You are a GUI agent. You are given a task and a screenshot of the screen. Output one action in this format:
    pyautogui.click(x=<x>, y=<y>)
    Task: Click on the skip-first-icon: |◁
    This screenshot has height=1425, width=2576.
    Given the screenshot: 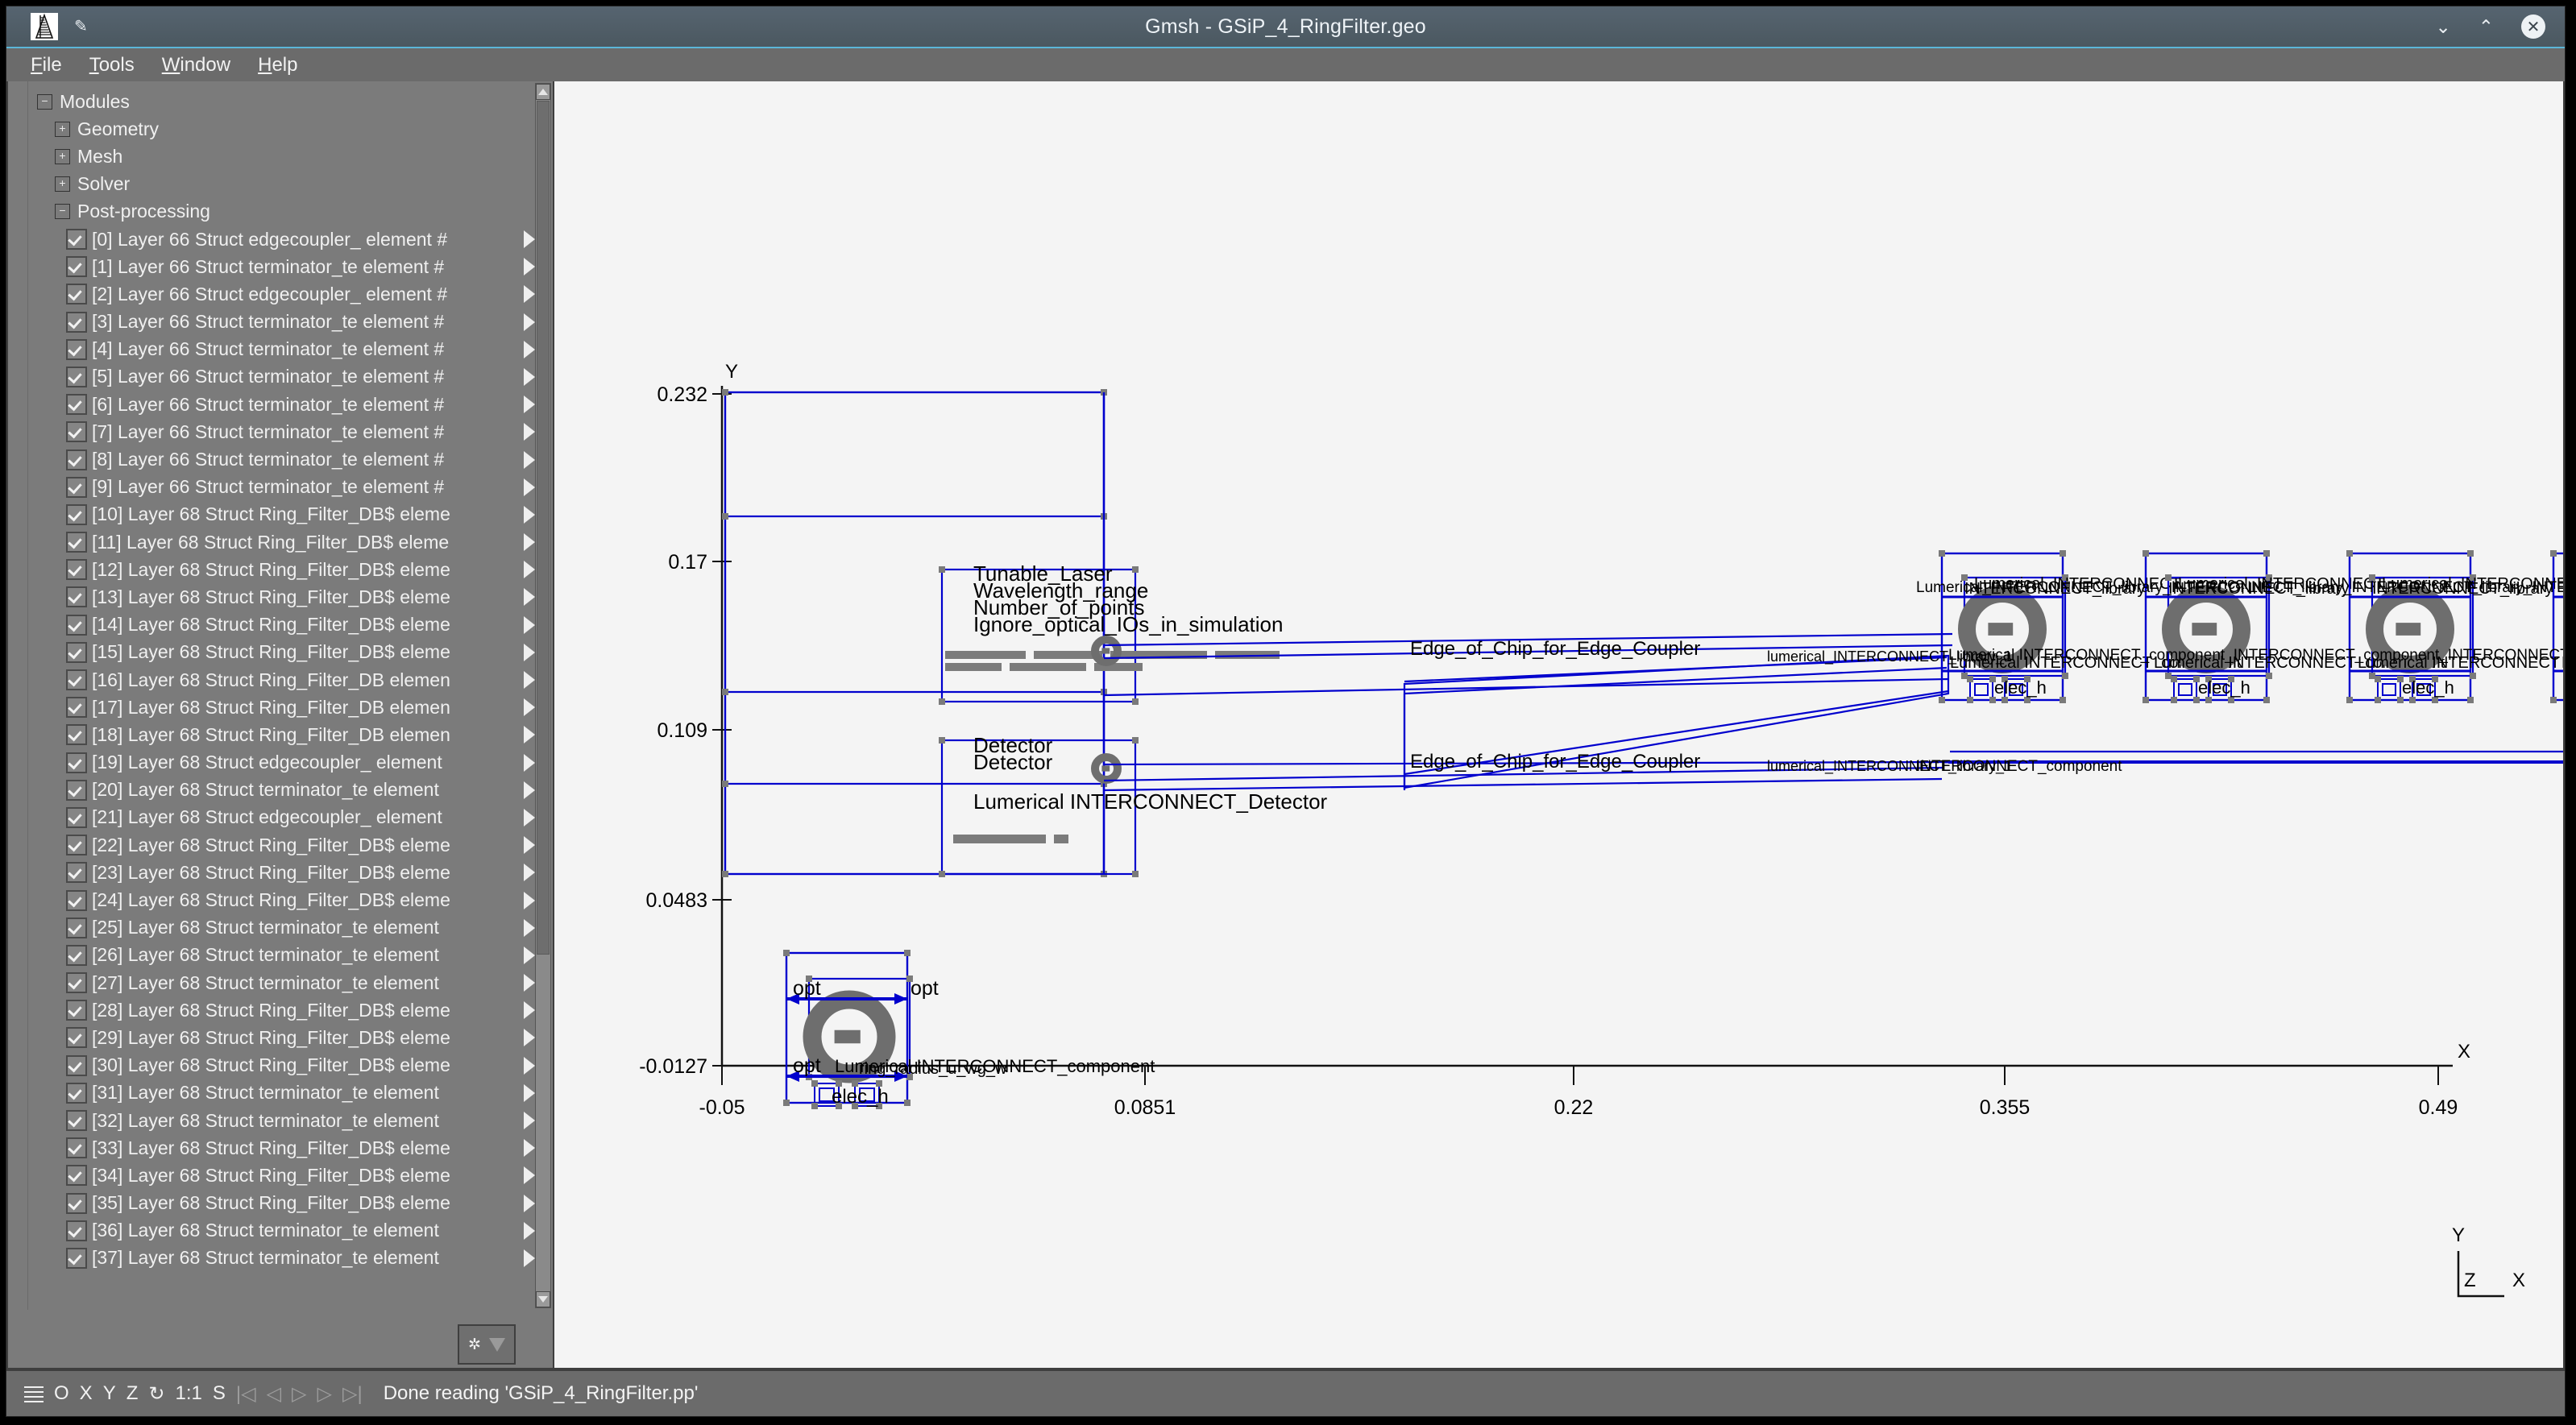 What is the action you would take?
    pyautogui.click(x=246, y=1394)
    